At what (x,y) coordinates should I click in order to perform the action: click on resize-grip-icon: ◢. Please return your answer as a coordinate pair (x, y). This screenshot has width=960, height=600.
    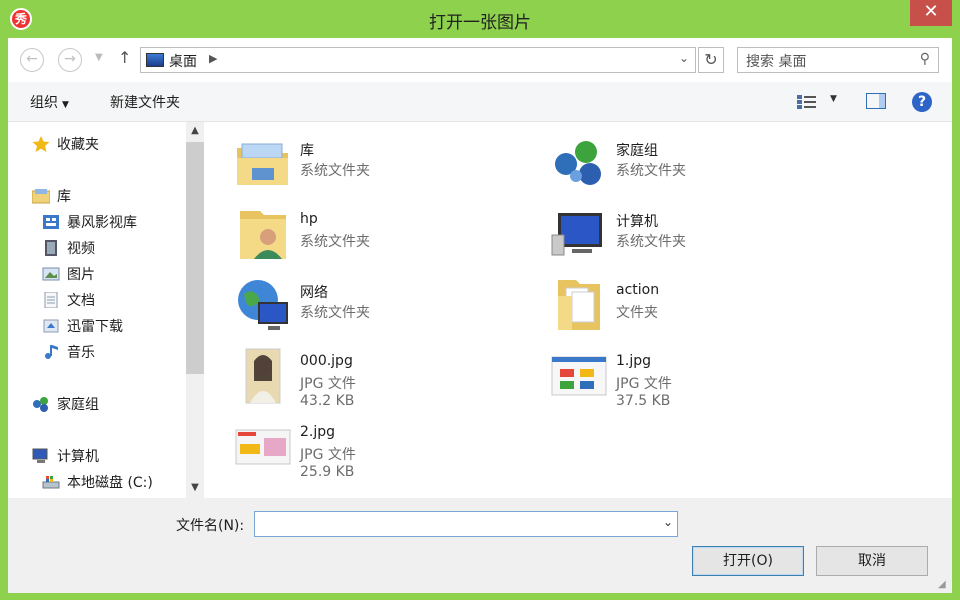
    Looking at the image, I should click on (944, 585).